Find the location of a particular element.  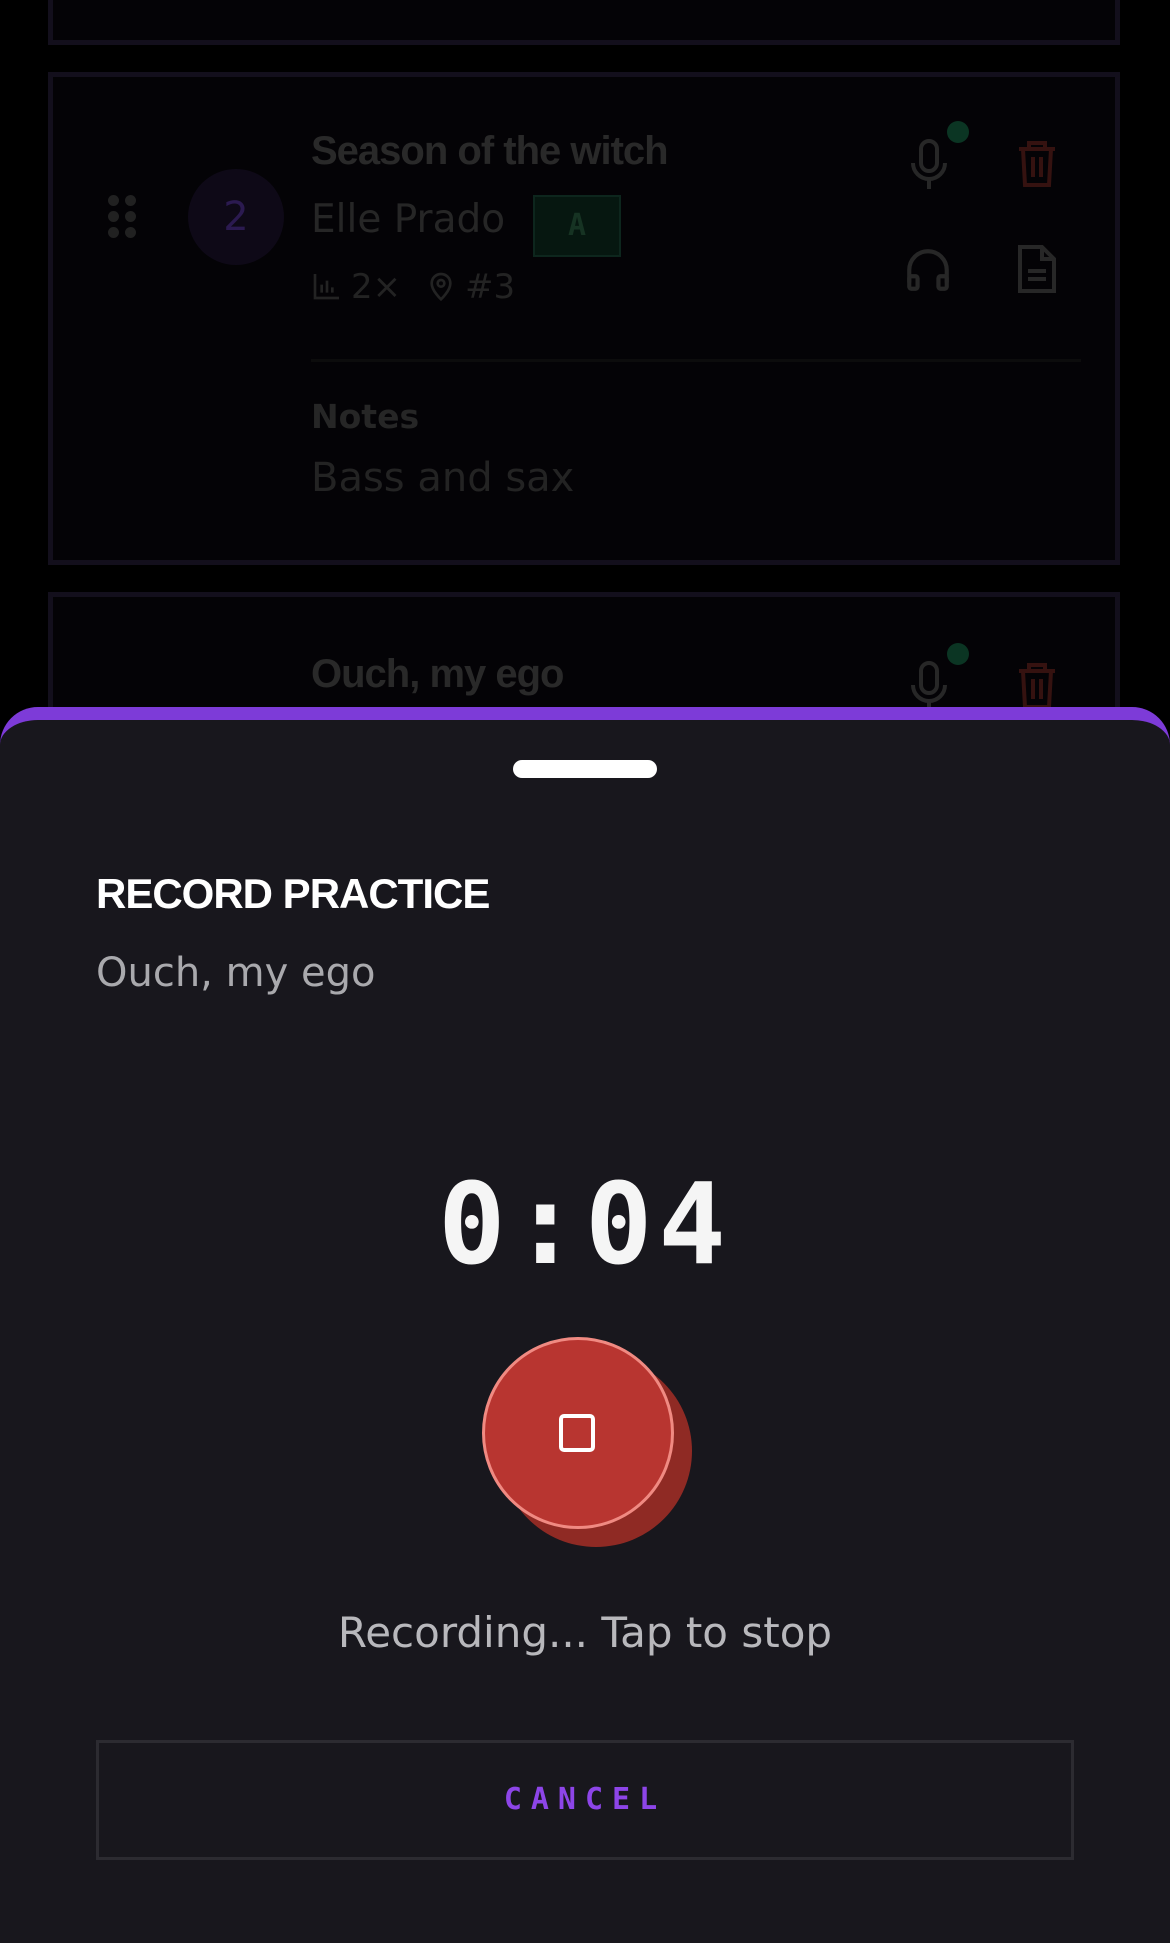

cancel-button: CANCEL is located at coordinates (585, 1800).